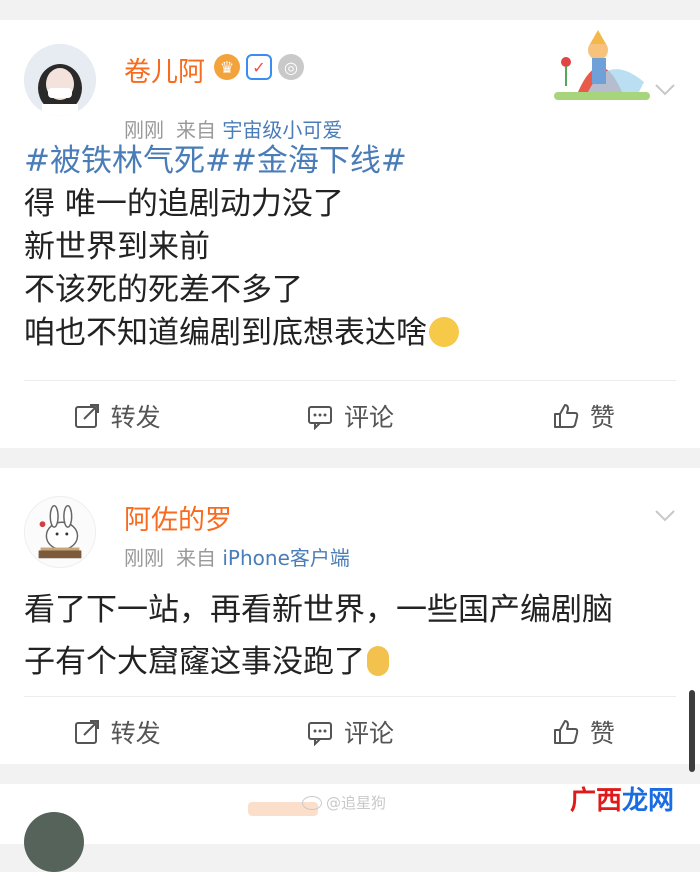  Describe the element at coordinates (350, 161) in the screenshot. I see `hashtag-link: #被铁林气死##金海下线#` at that location.